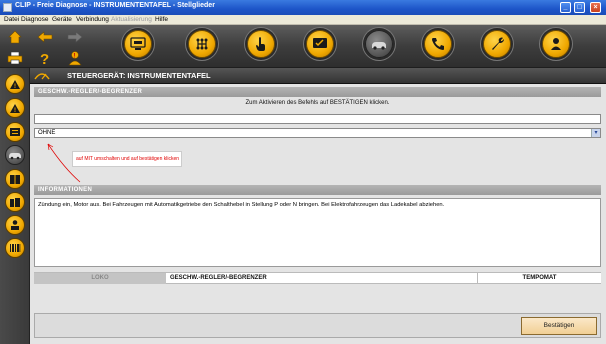 Image resolution: width=606 pixels, height=344 pixels. Describe the element at coordinates (317, 119) in the screenshot. I see `command-input` at that location.